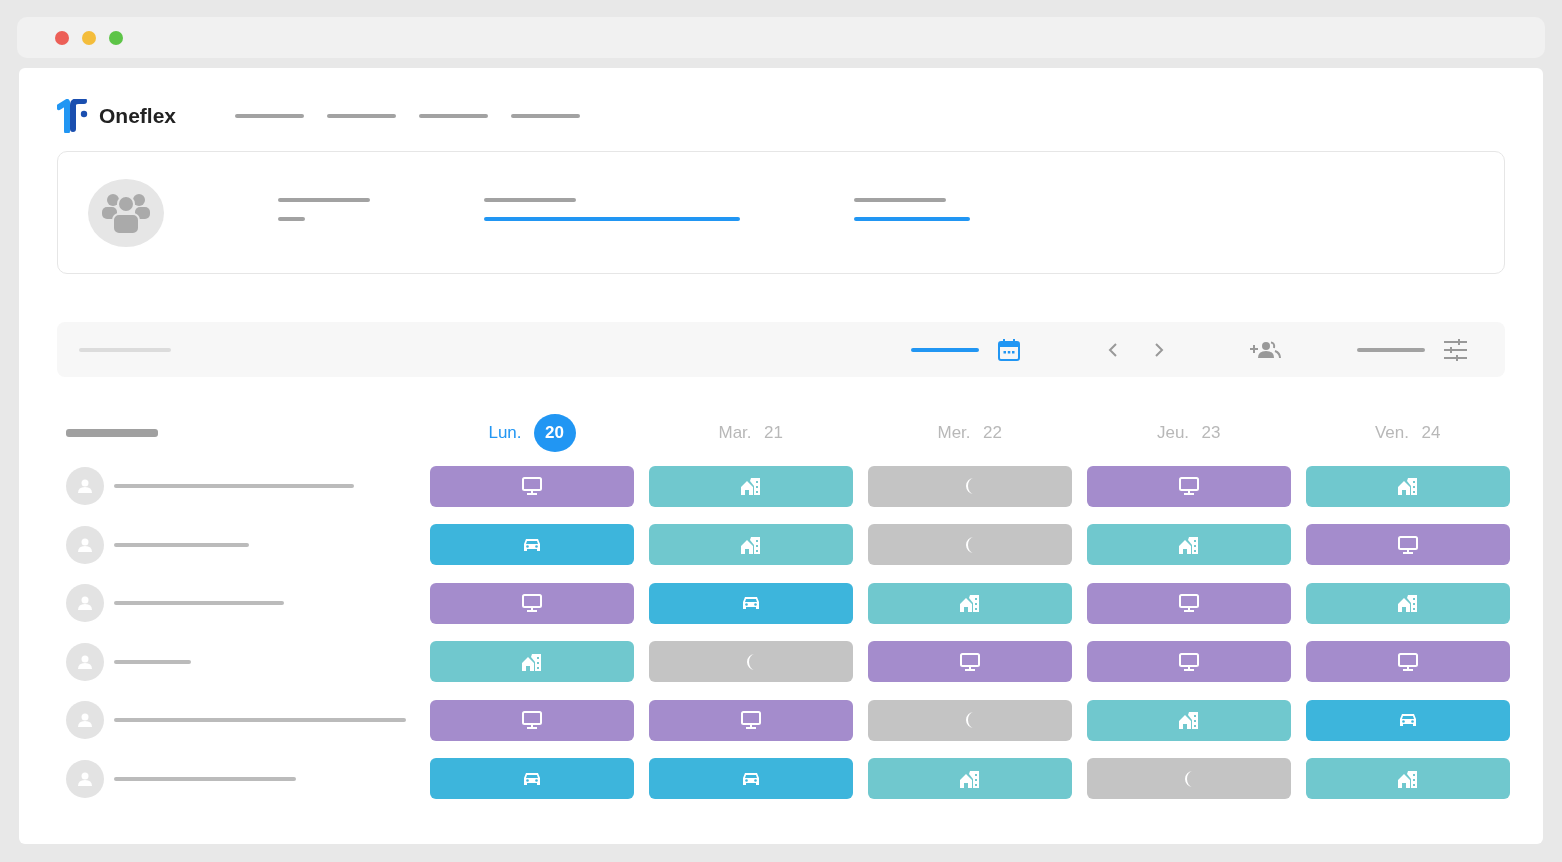 The image size is (1562, 862). I want to click on add-people-icon, so click(1265, 349).